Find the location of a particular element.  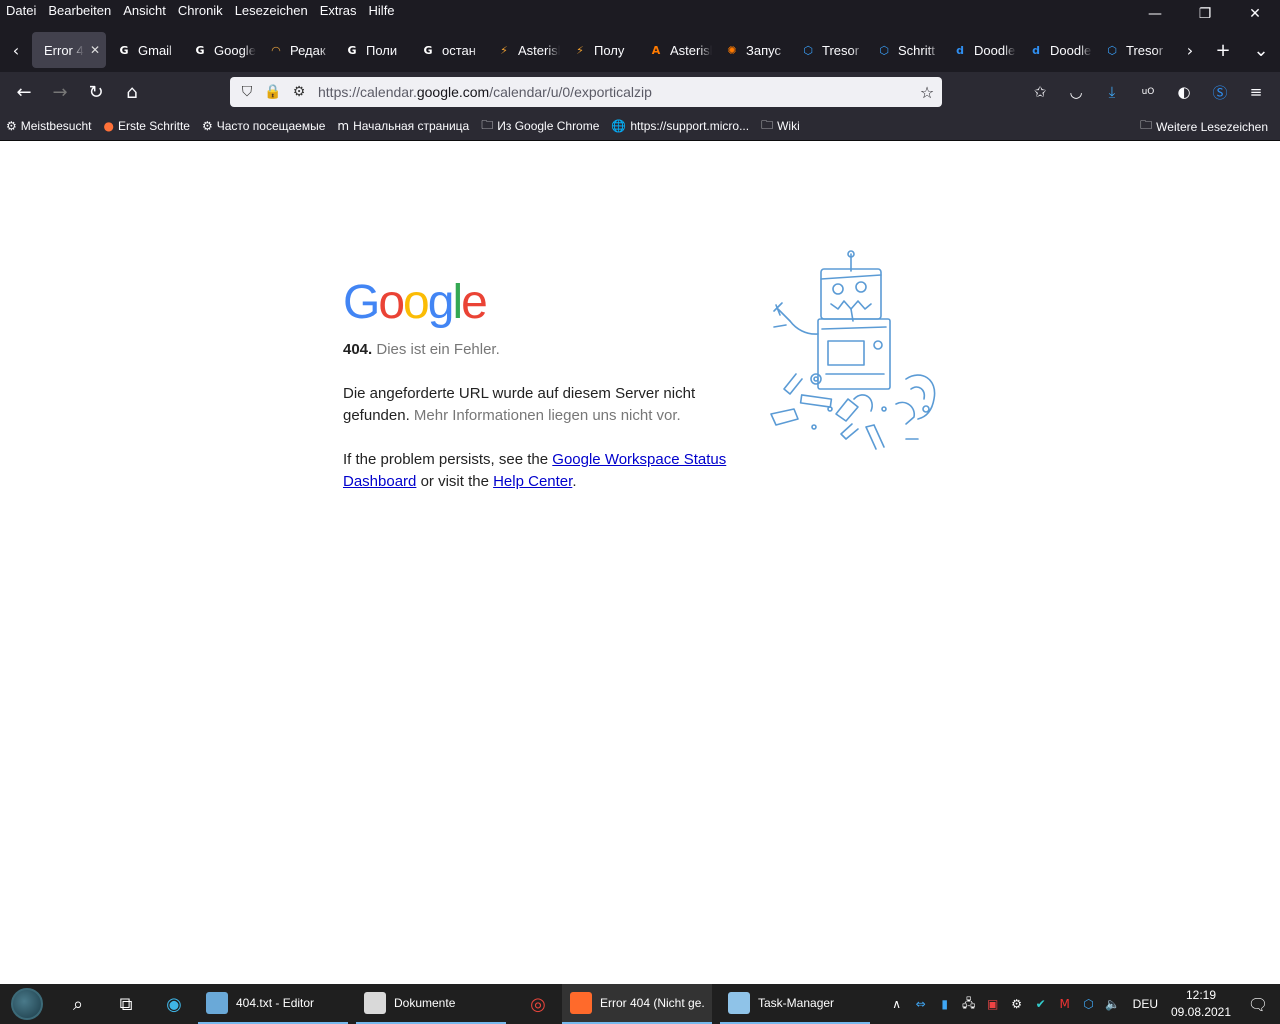

tray-tresorit-icon: ⬡ is located at coordinates (1089, 1004).